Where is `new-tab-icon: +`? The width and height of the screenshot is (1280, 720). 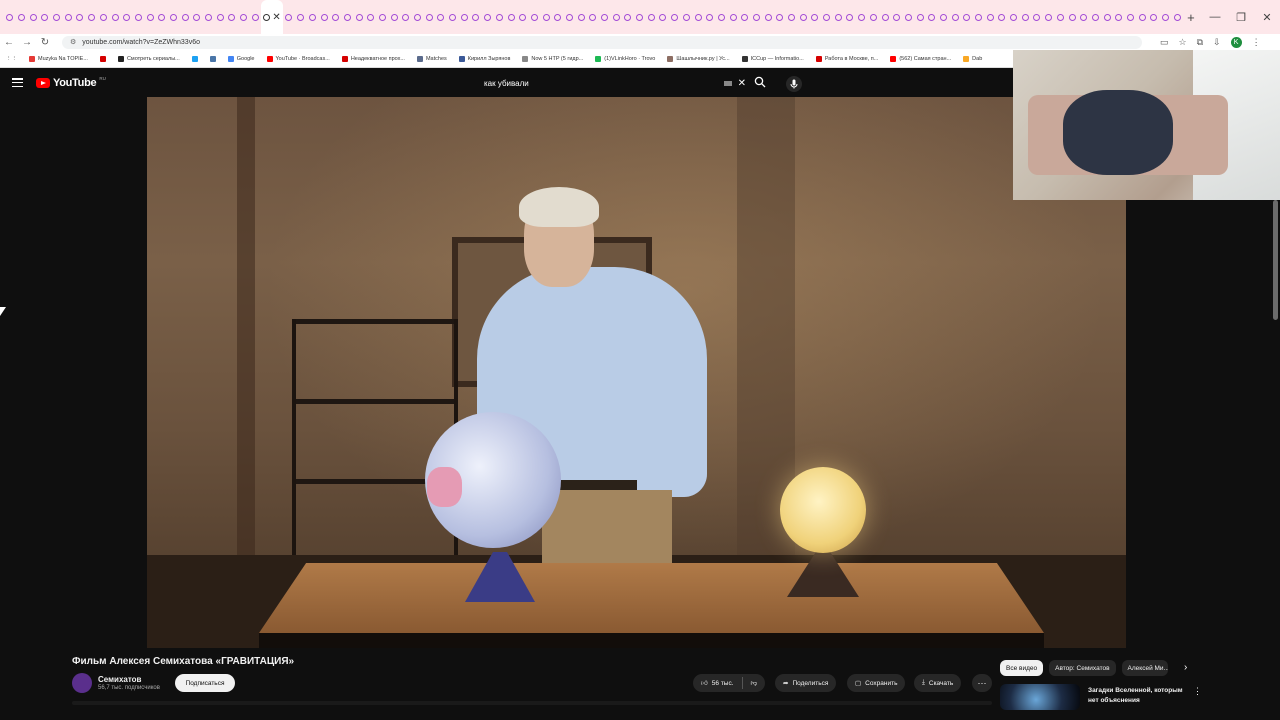
new-tab-icon: + is located at coordinates (1191, 17).